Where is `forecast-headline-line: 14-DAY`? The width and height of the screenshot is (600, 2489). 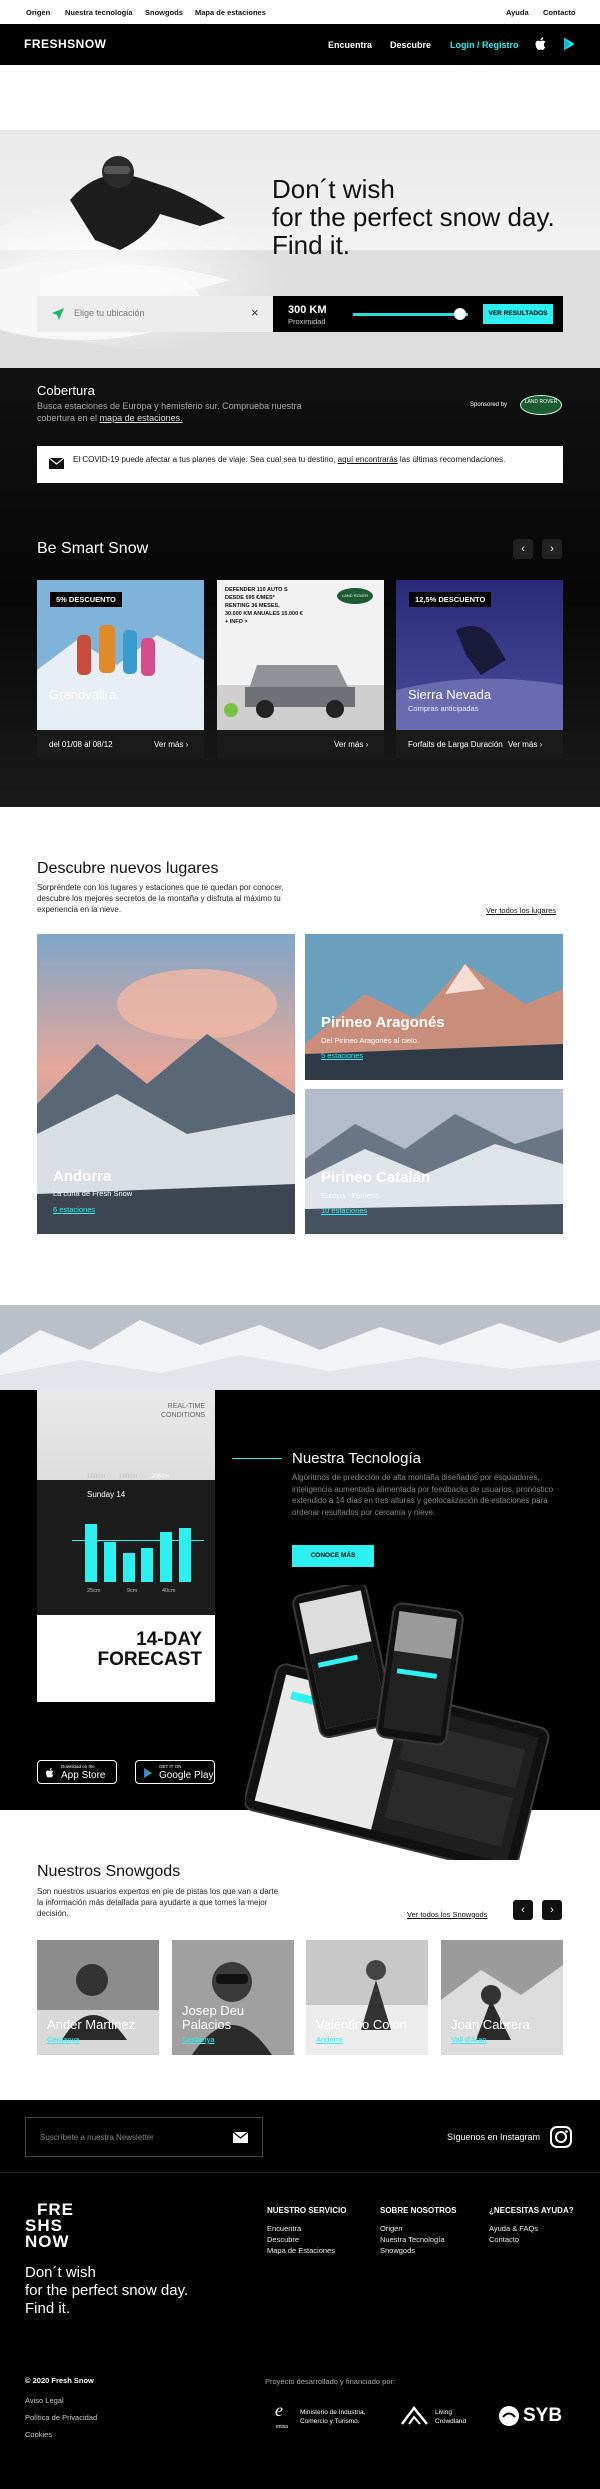
forecast-headline-line: 14-DAY is located at coordinates (169, 1639).